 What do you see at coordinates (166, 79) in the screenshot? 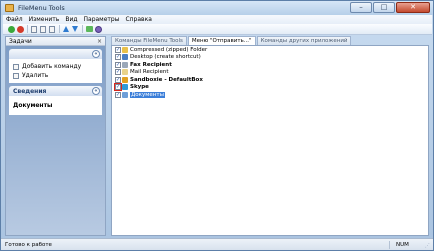
I see `item-label: Sandboxie - DefaultBox` at bounding box center [166, 79].